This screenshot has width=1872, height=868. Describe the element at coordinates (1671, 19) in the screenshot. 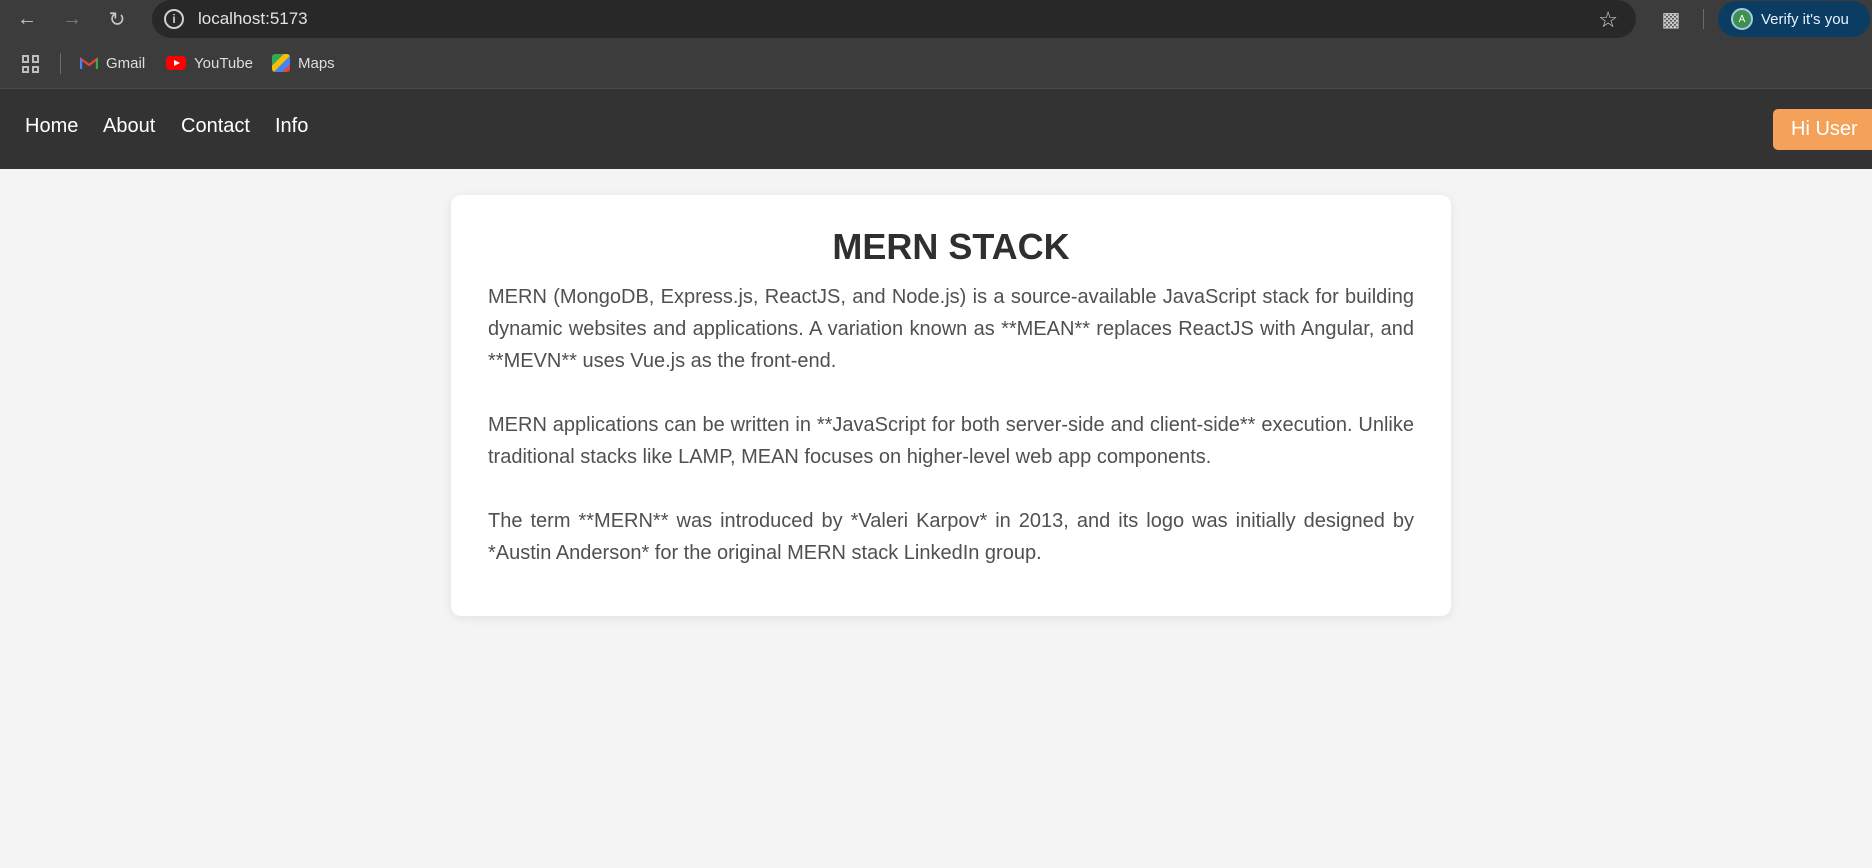

I see `extensions-icon: ▩` at that location.